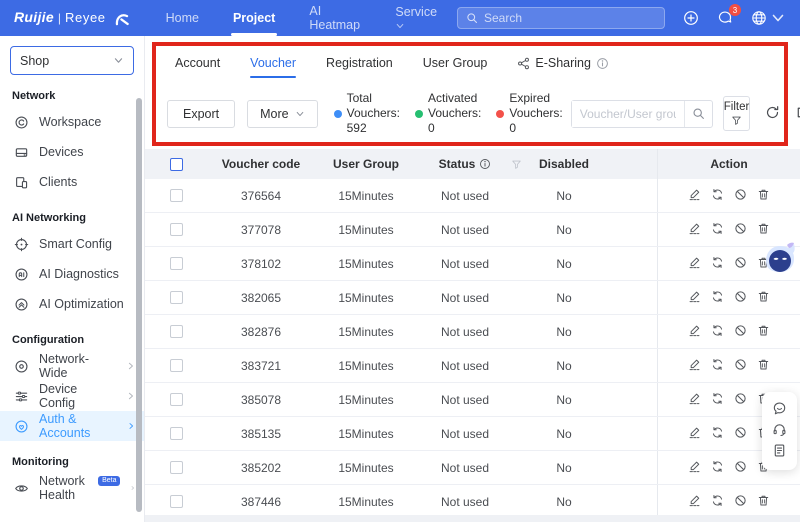 The height and width of the screenshot is (522, 800). I want to click on nav-home: Home, so click(182, 18).